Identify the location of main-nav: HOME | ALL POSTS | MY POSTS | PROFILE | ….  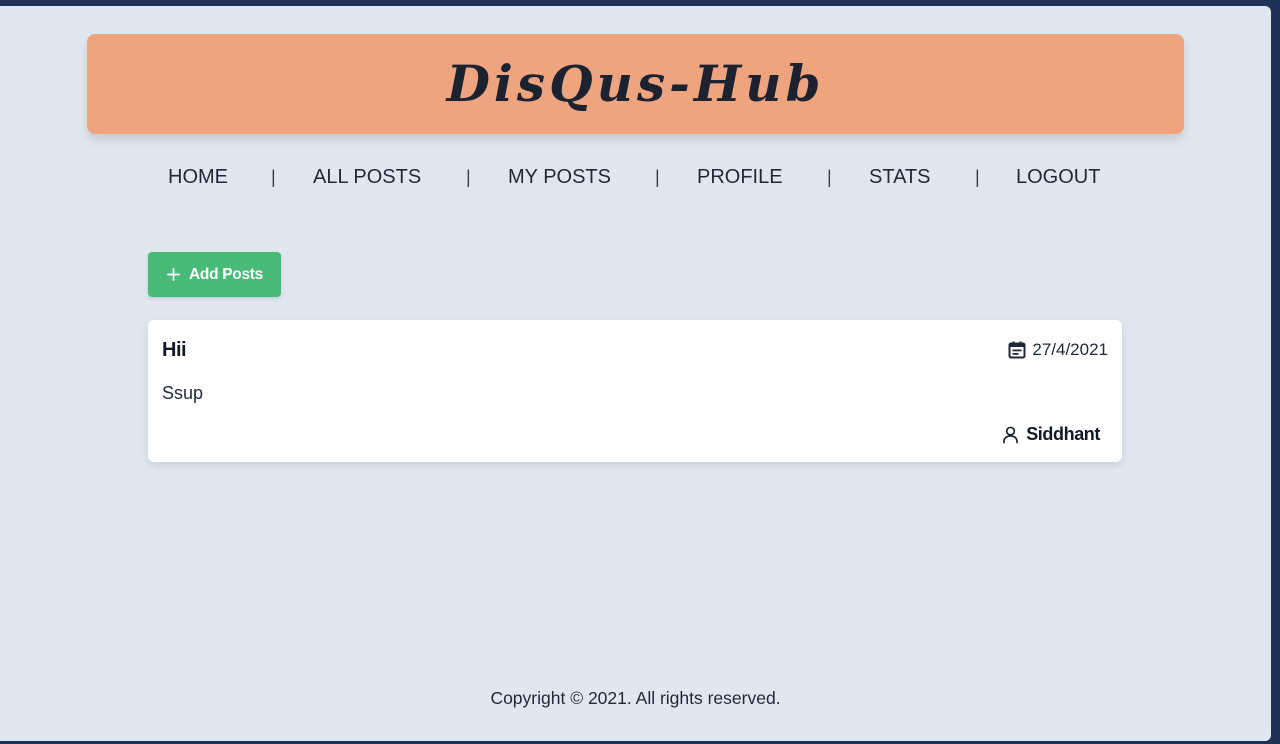
(635, 177).